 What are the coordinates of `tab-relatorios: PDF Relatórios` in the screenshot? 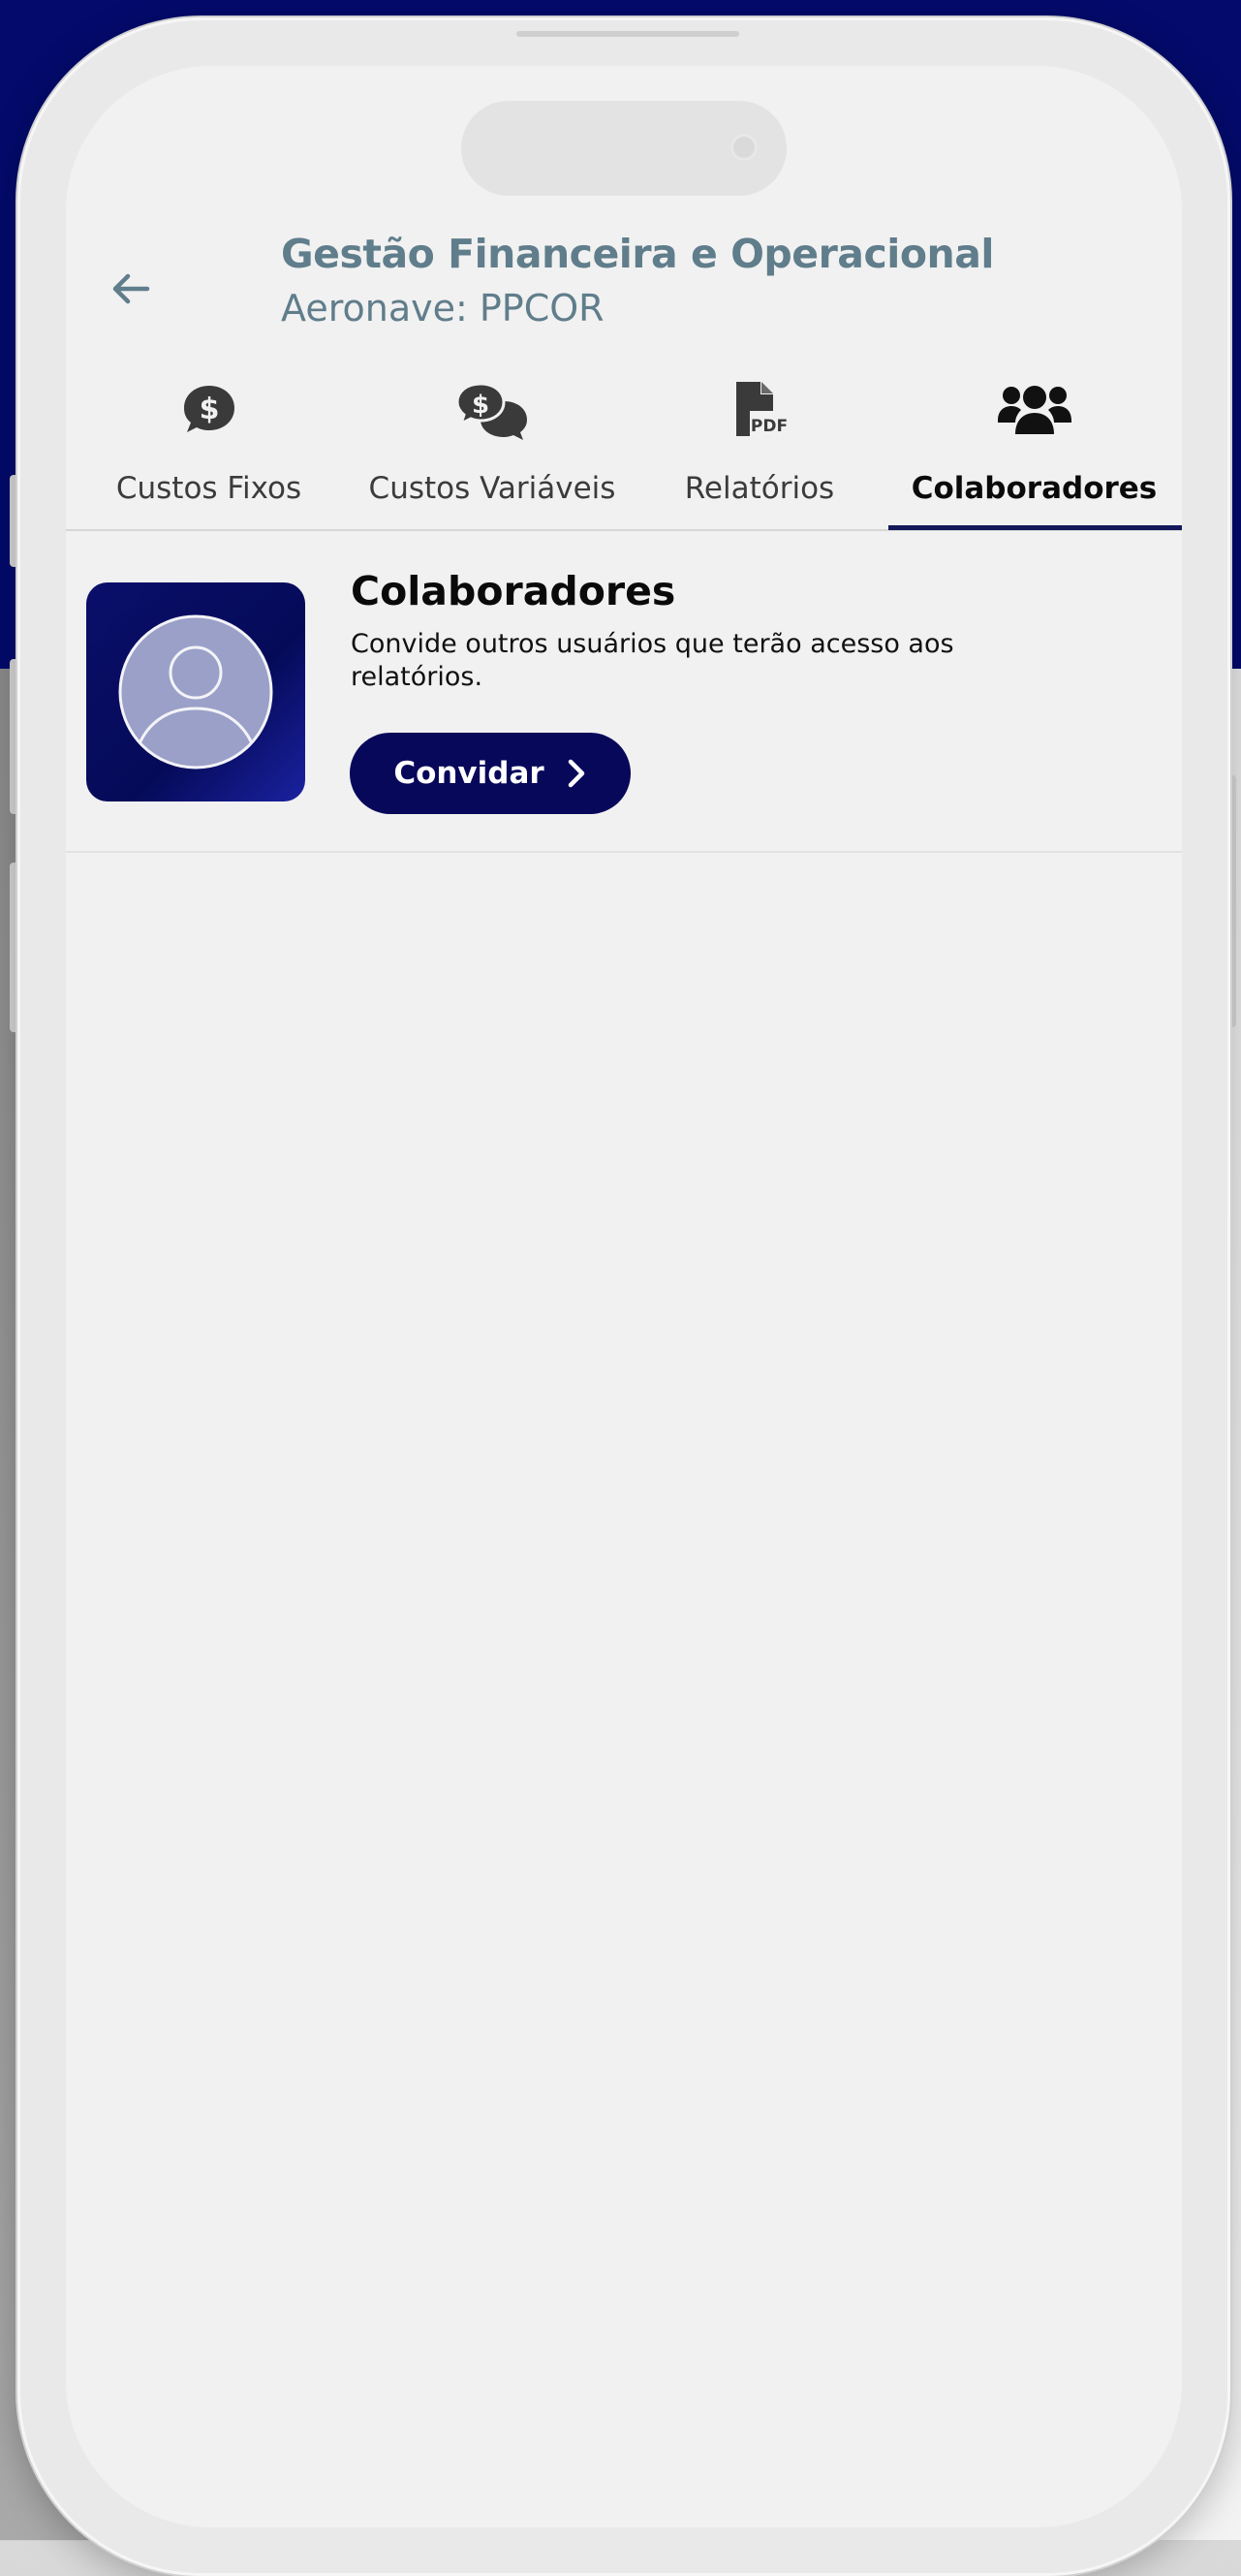 It's located at (759, 443).